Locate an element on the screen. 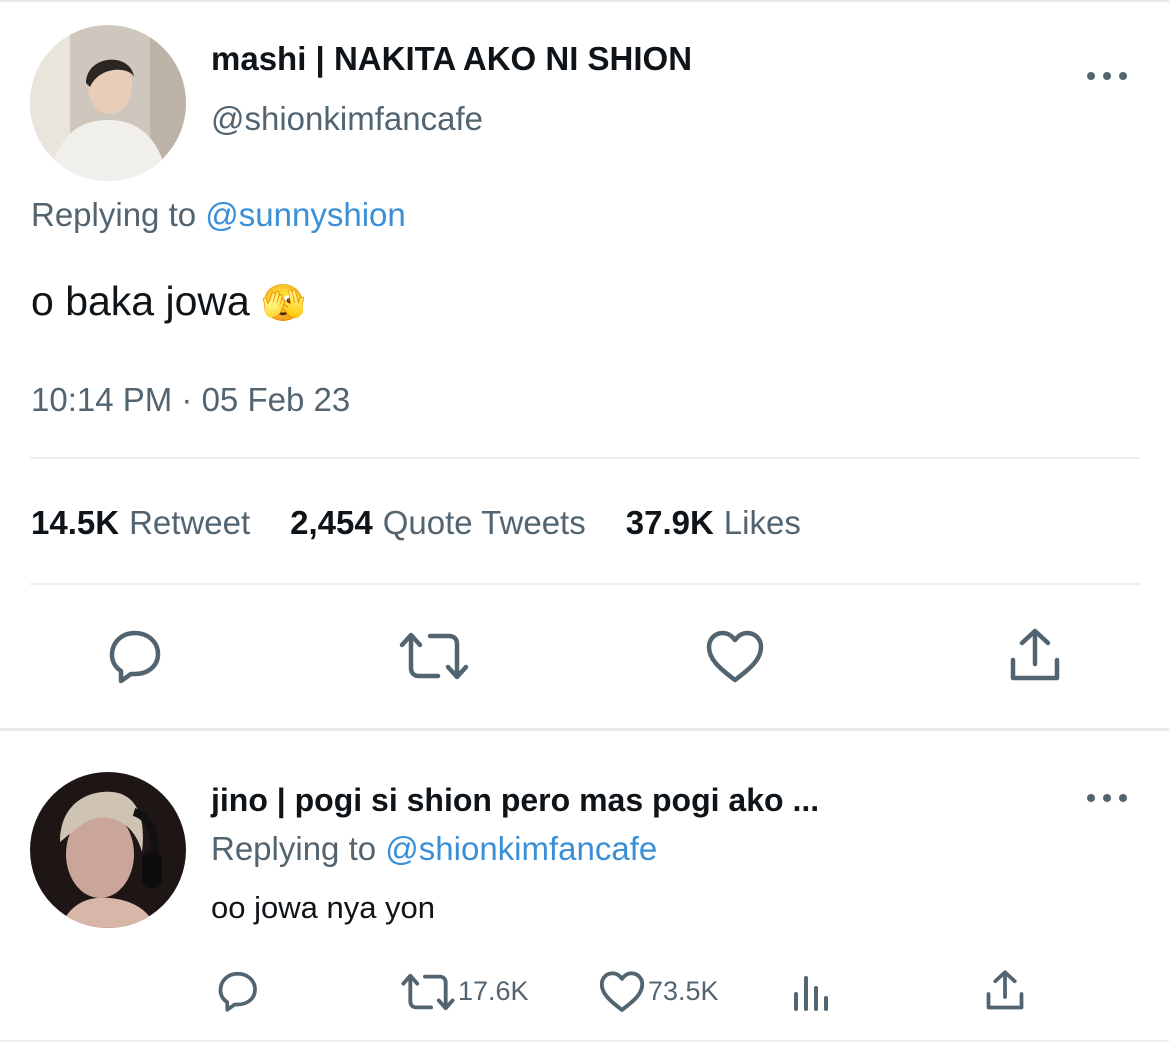  reply-replying-to: Replying to @shionkimfancafe is located at coordinates (434, 849).